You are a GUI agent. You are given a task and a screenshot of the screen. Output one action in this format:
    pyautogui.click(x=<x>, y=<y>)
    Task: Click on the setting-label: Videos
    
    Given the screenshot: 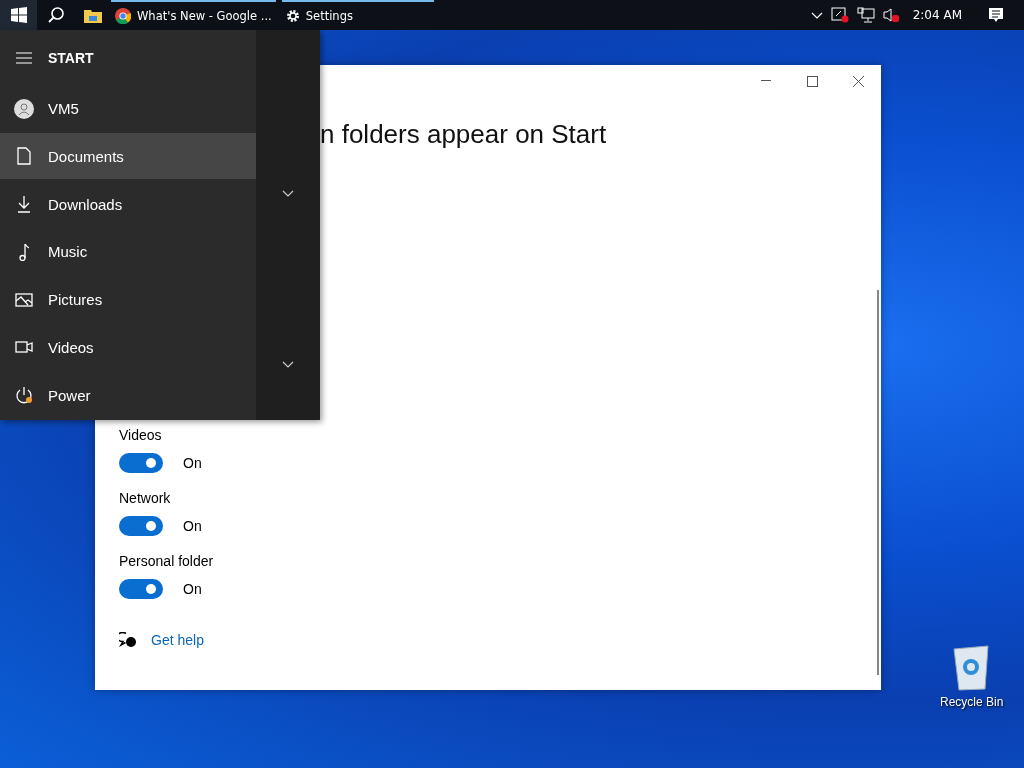 What is the action you would take?
    pyautogui.click(x=141, y=435)
    